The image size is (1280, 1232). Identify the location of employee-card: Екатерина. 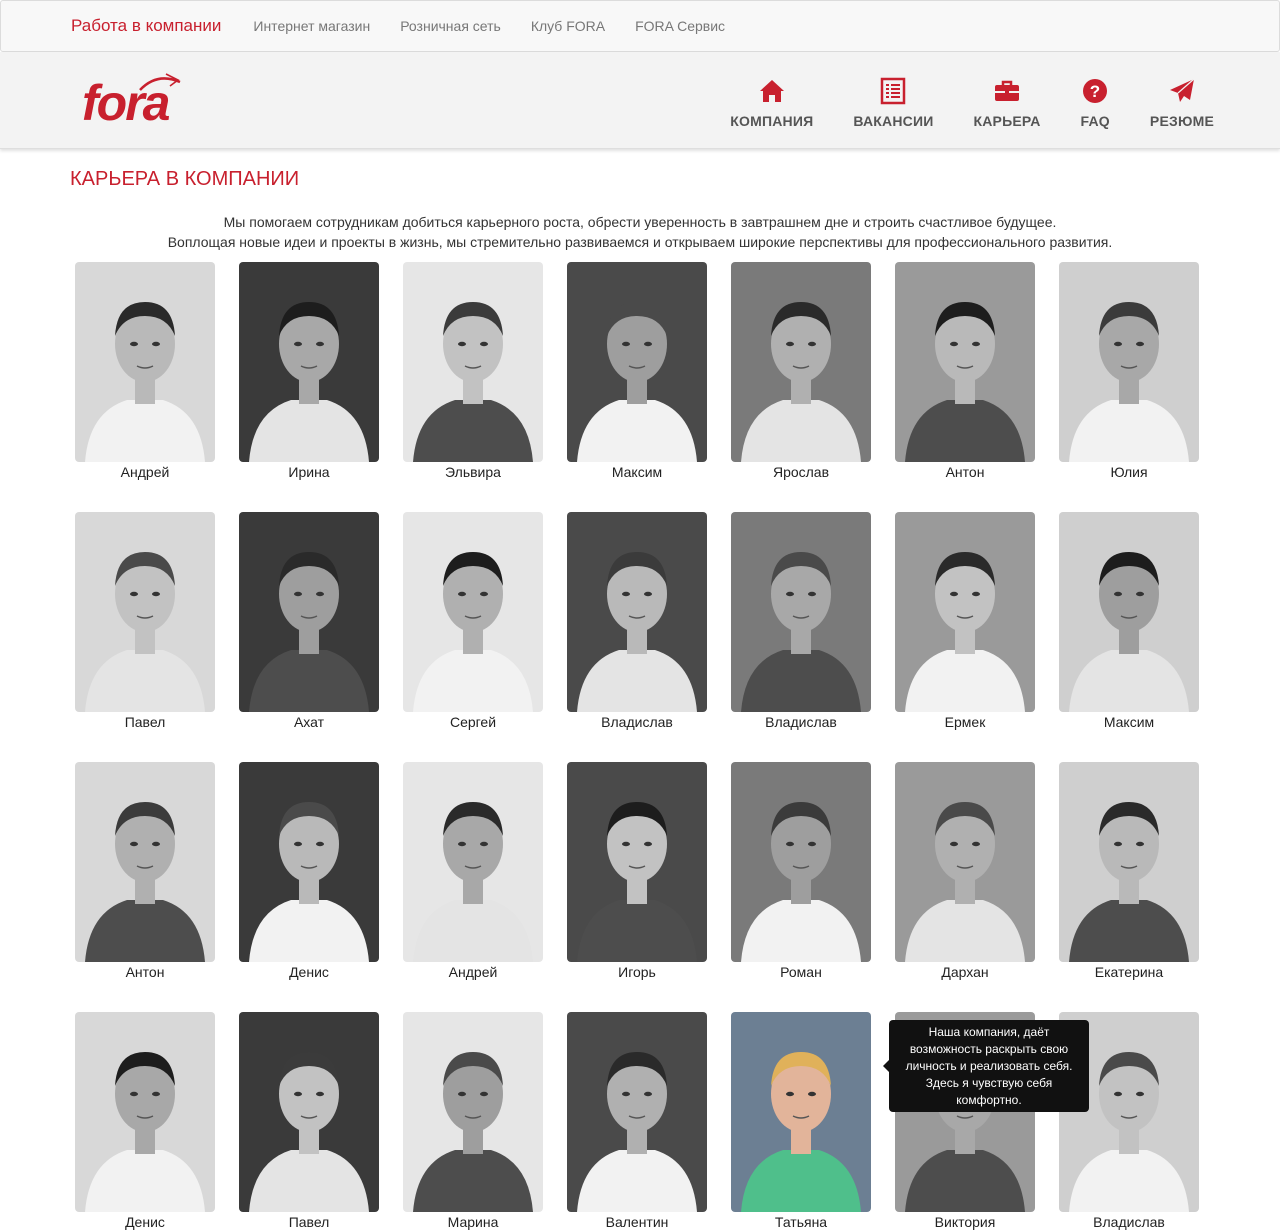
(1129, 872).